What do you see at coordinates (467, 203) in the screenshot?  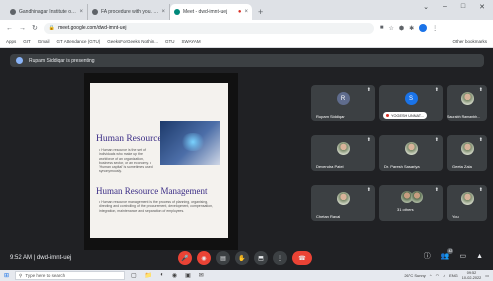 I see `self-tile: ⬆ You` at bounding box center [467, 203].